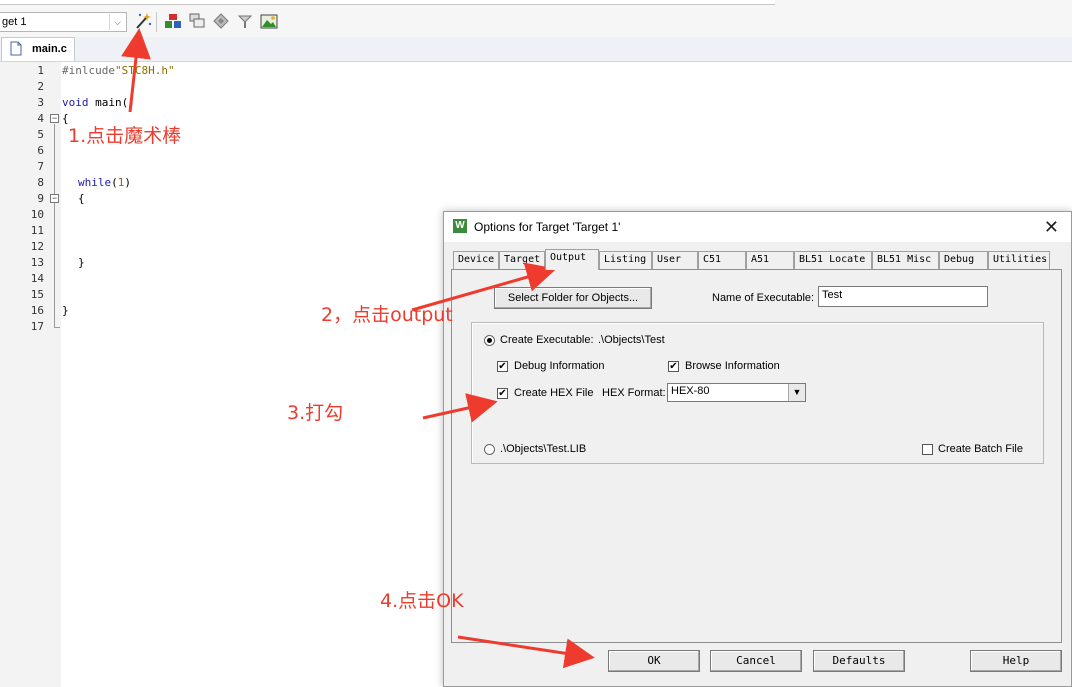 The image size is (1072, 687). I want to click on annotation-step1: 1.点击魔术棒, so click(125, 136).